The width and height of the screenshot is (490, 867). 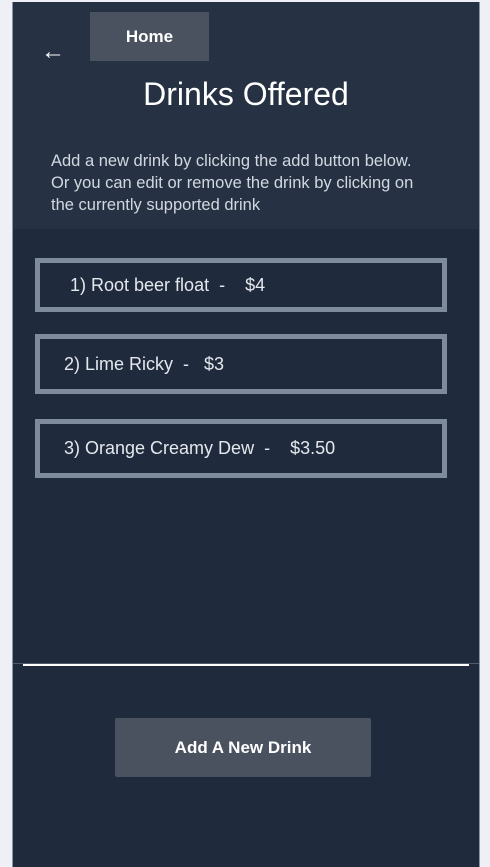 I want to click on page-title: Drinks Offered, so click(x=246, y=94).